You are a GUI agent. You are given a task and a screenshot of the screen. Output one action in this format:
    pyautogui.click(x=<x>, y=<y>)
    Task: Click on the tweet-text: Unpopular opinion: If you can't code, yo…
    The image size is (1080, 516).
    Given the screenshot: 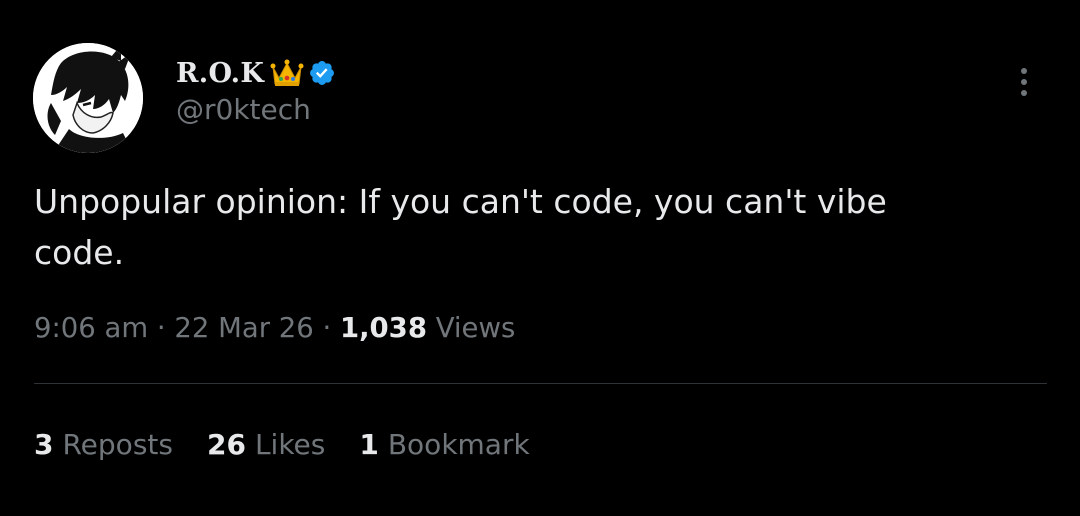 What is the action you would take?
    pyautogui.click(x=460, y=227)
    